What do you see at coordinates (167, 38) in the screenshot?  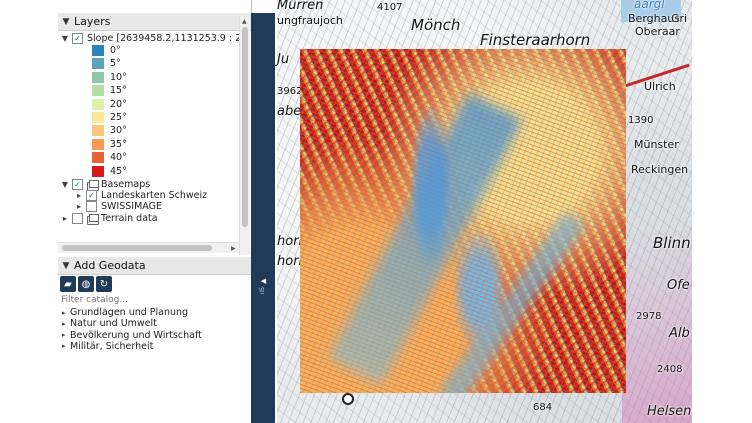 I see `slope-layer-name: Slope [2639458.2,1131253.9 : 26` at bounding box center [167, 38].